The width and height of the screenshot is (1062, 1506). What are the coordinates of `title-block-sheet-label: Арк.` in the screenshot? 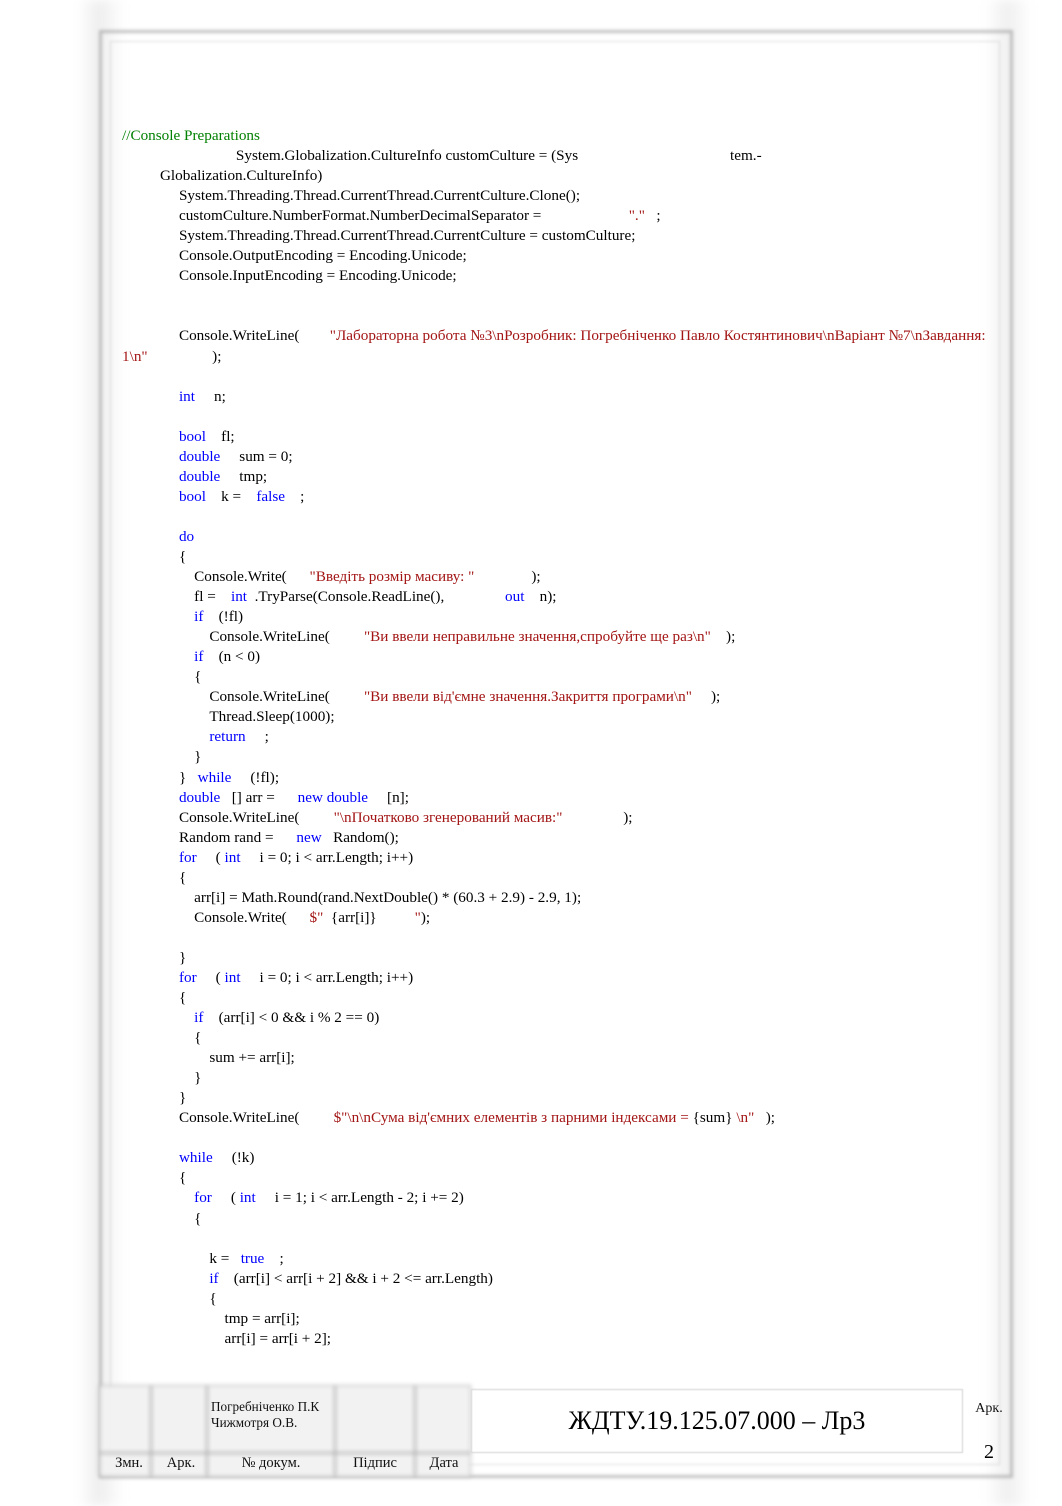 It's located at (989, 1408).